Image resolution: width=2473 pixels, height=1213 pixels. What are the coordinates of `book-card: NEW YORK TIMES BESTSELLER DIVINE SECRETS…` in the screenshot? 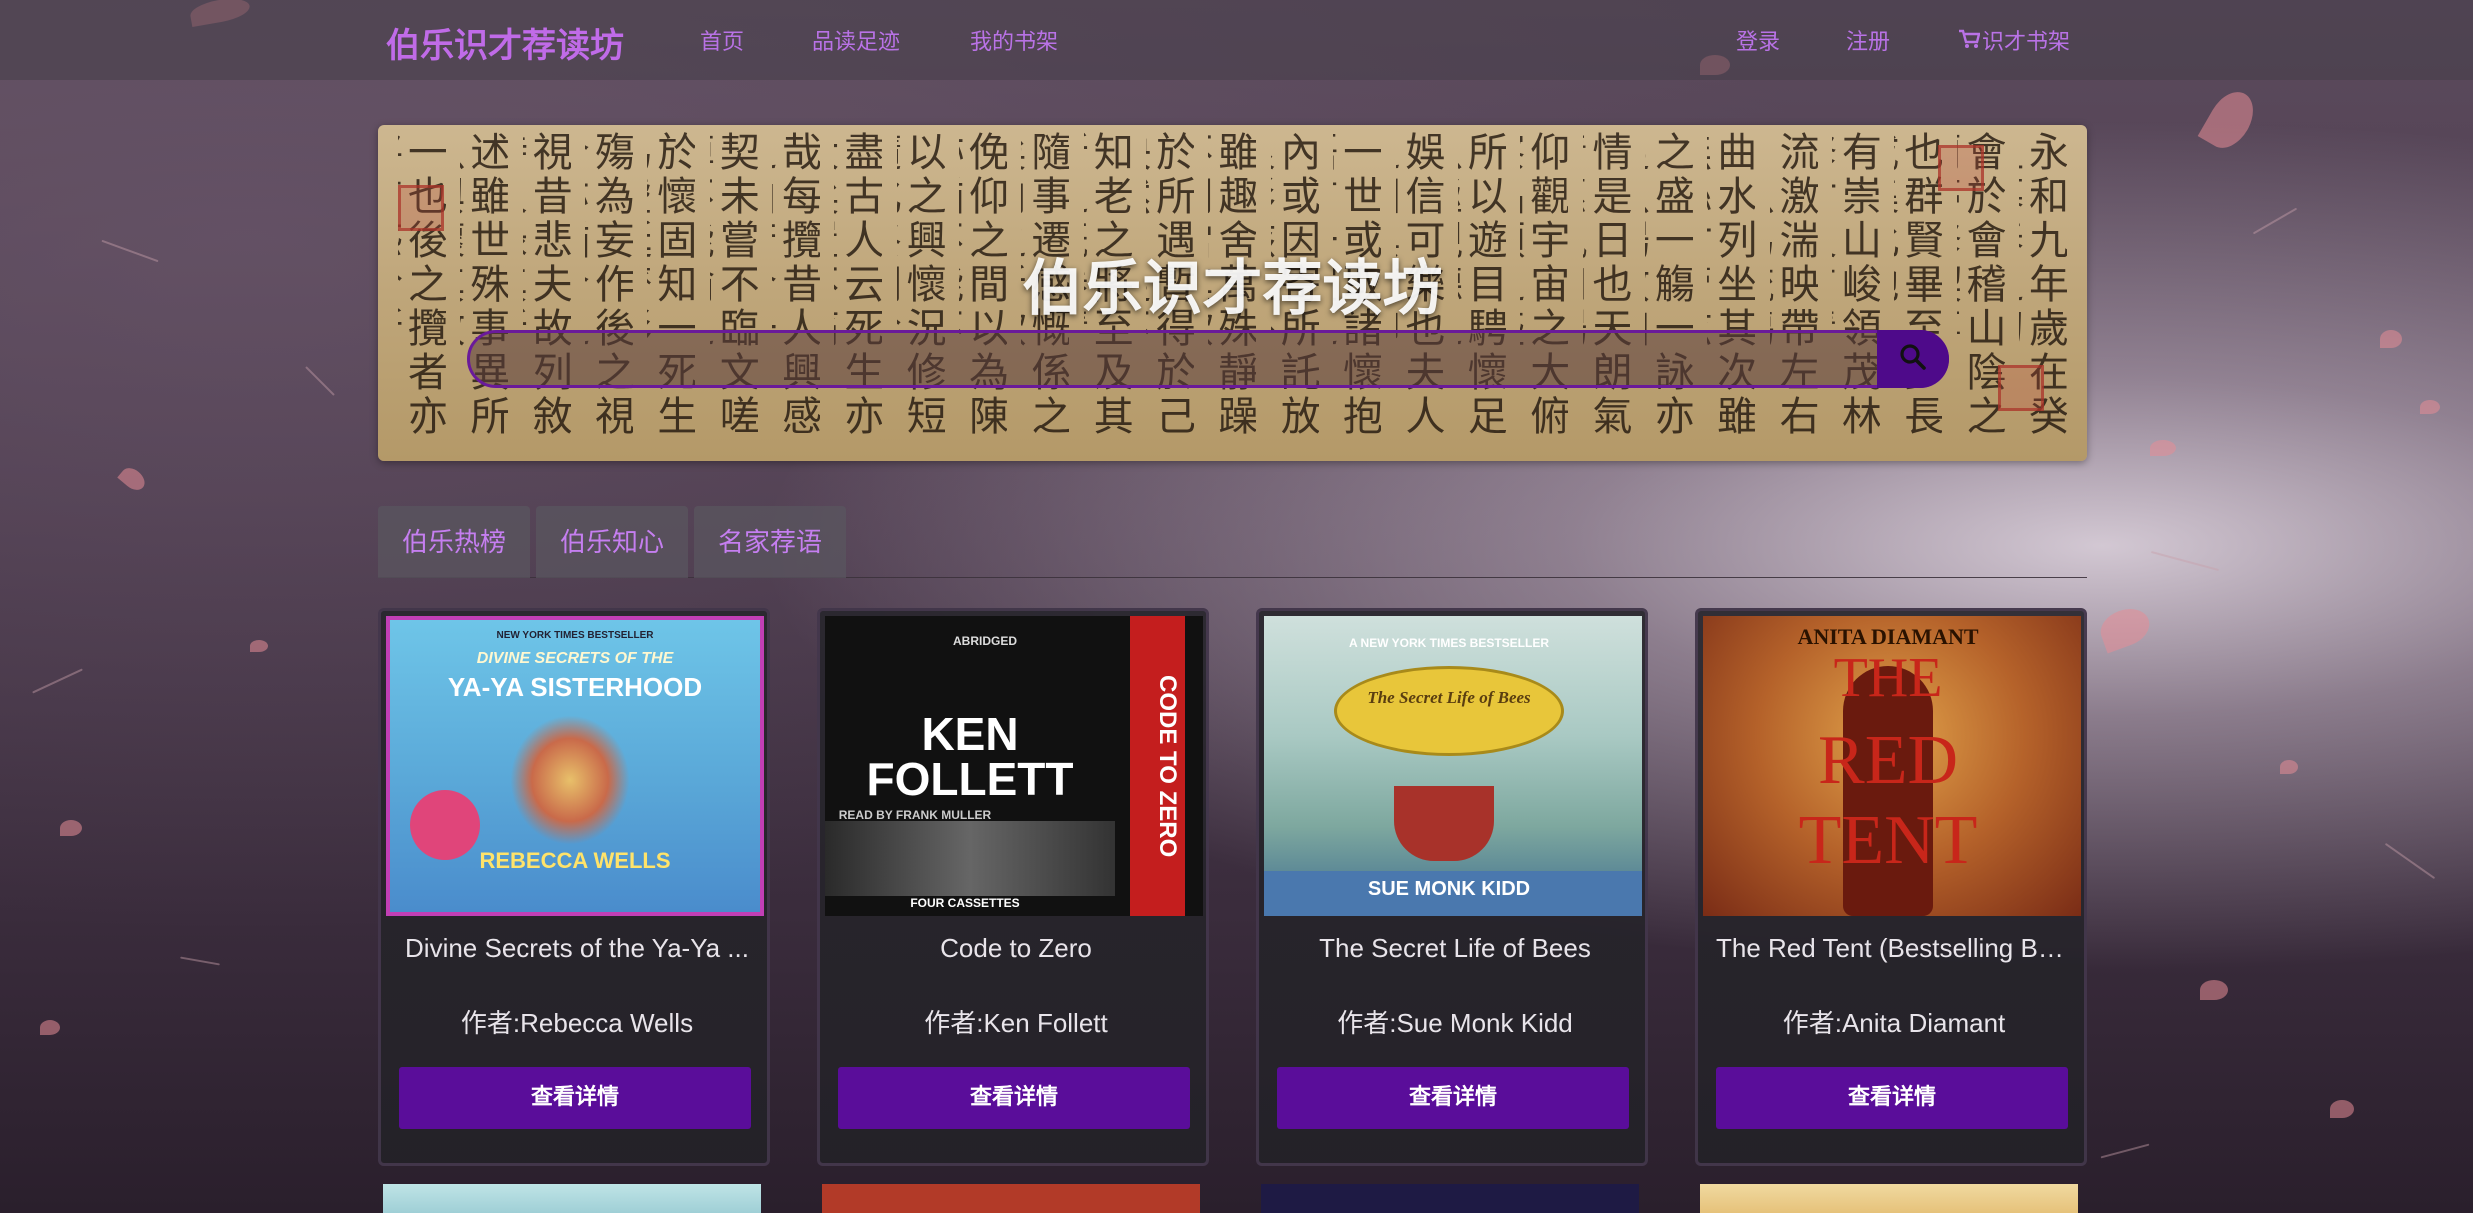 It's located at (574, 887).